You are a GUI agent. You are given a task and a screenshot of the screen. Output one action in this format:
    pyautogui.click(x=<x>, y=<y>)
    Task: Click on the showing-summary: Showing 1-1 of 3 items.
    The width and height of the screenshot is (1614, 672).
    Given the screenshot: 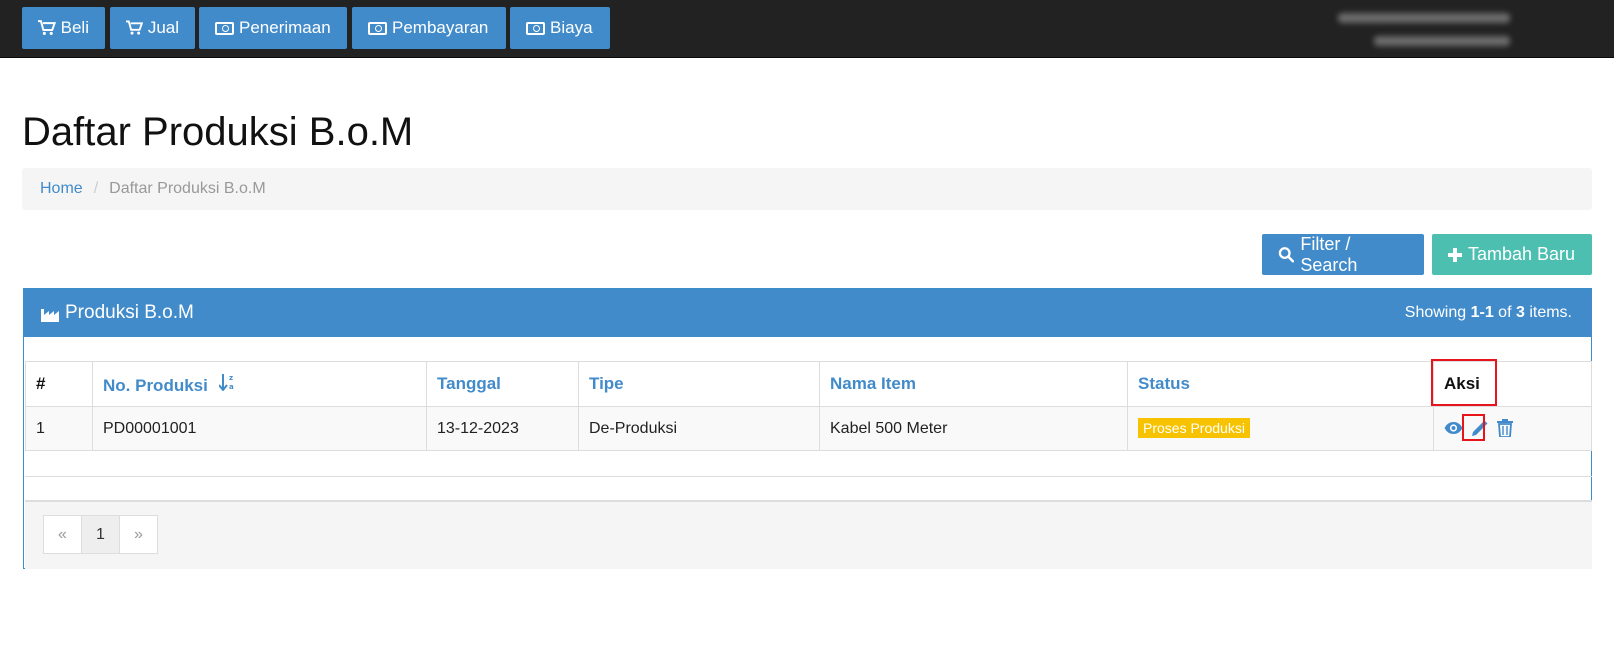 What is the action you would take?
    pyautogui.click(x=1488, y=313)
    